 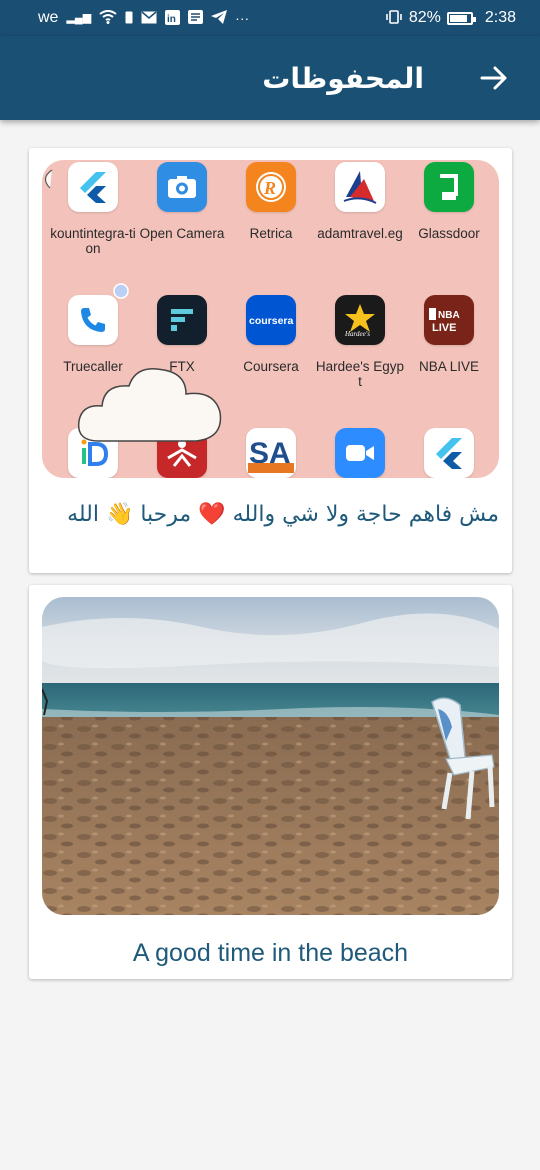 What do you see at coordinates (360, 187) in the screenshot?
I see `adamtravel-icon` at bounding box center [360, 187].